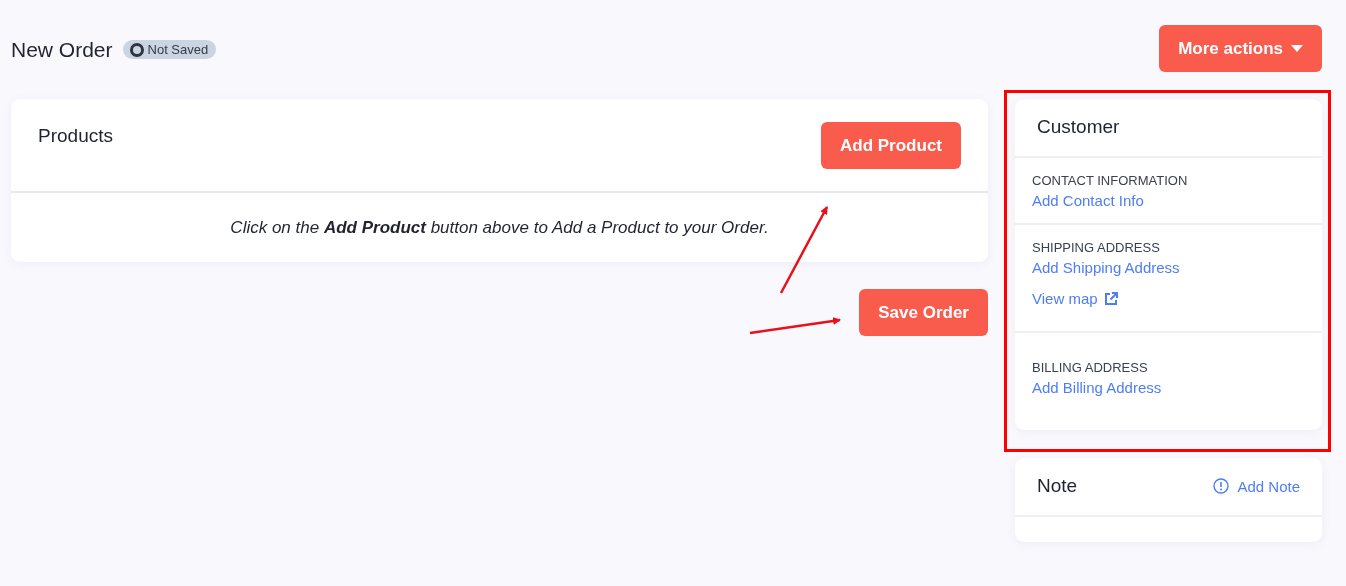  Describe the element at coordinates (499, 227) in the screenshot. I see `empty-message: Click on the Add Product button above to Add a Product to your Order.` at that location.